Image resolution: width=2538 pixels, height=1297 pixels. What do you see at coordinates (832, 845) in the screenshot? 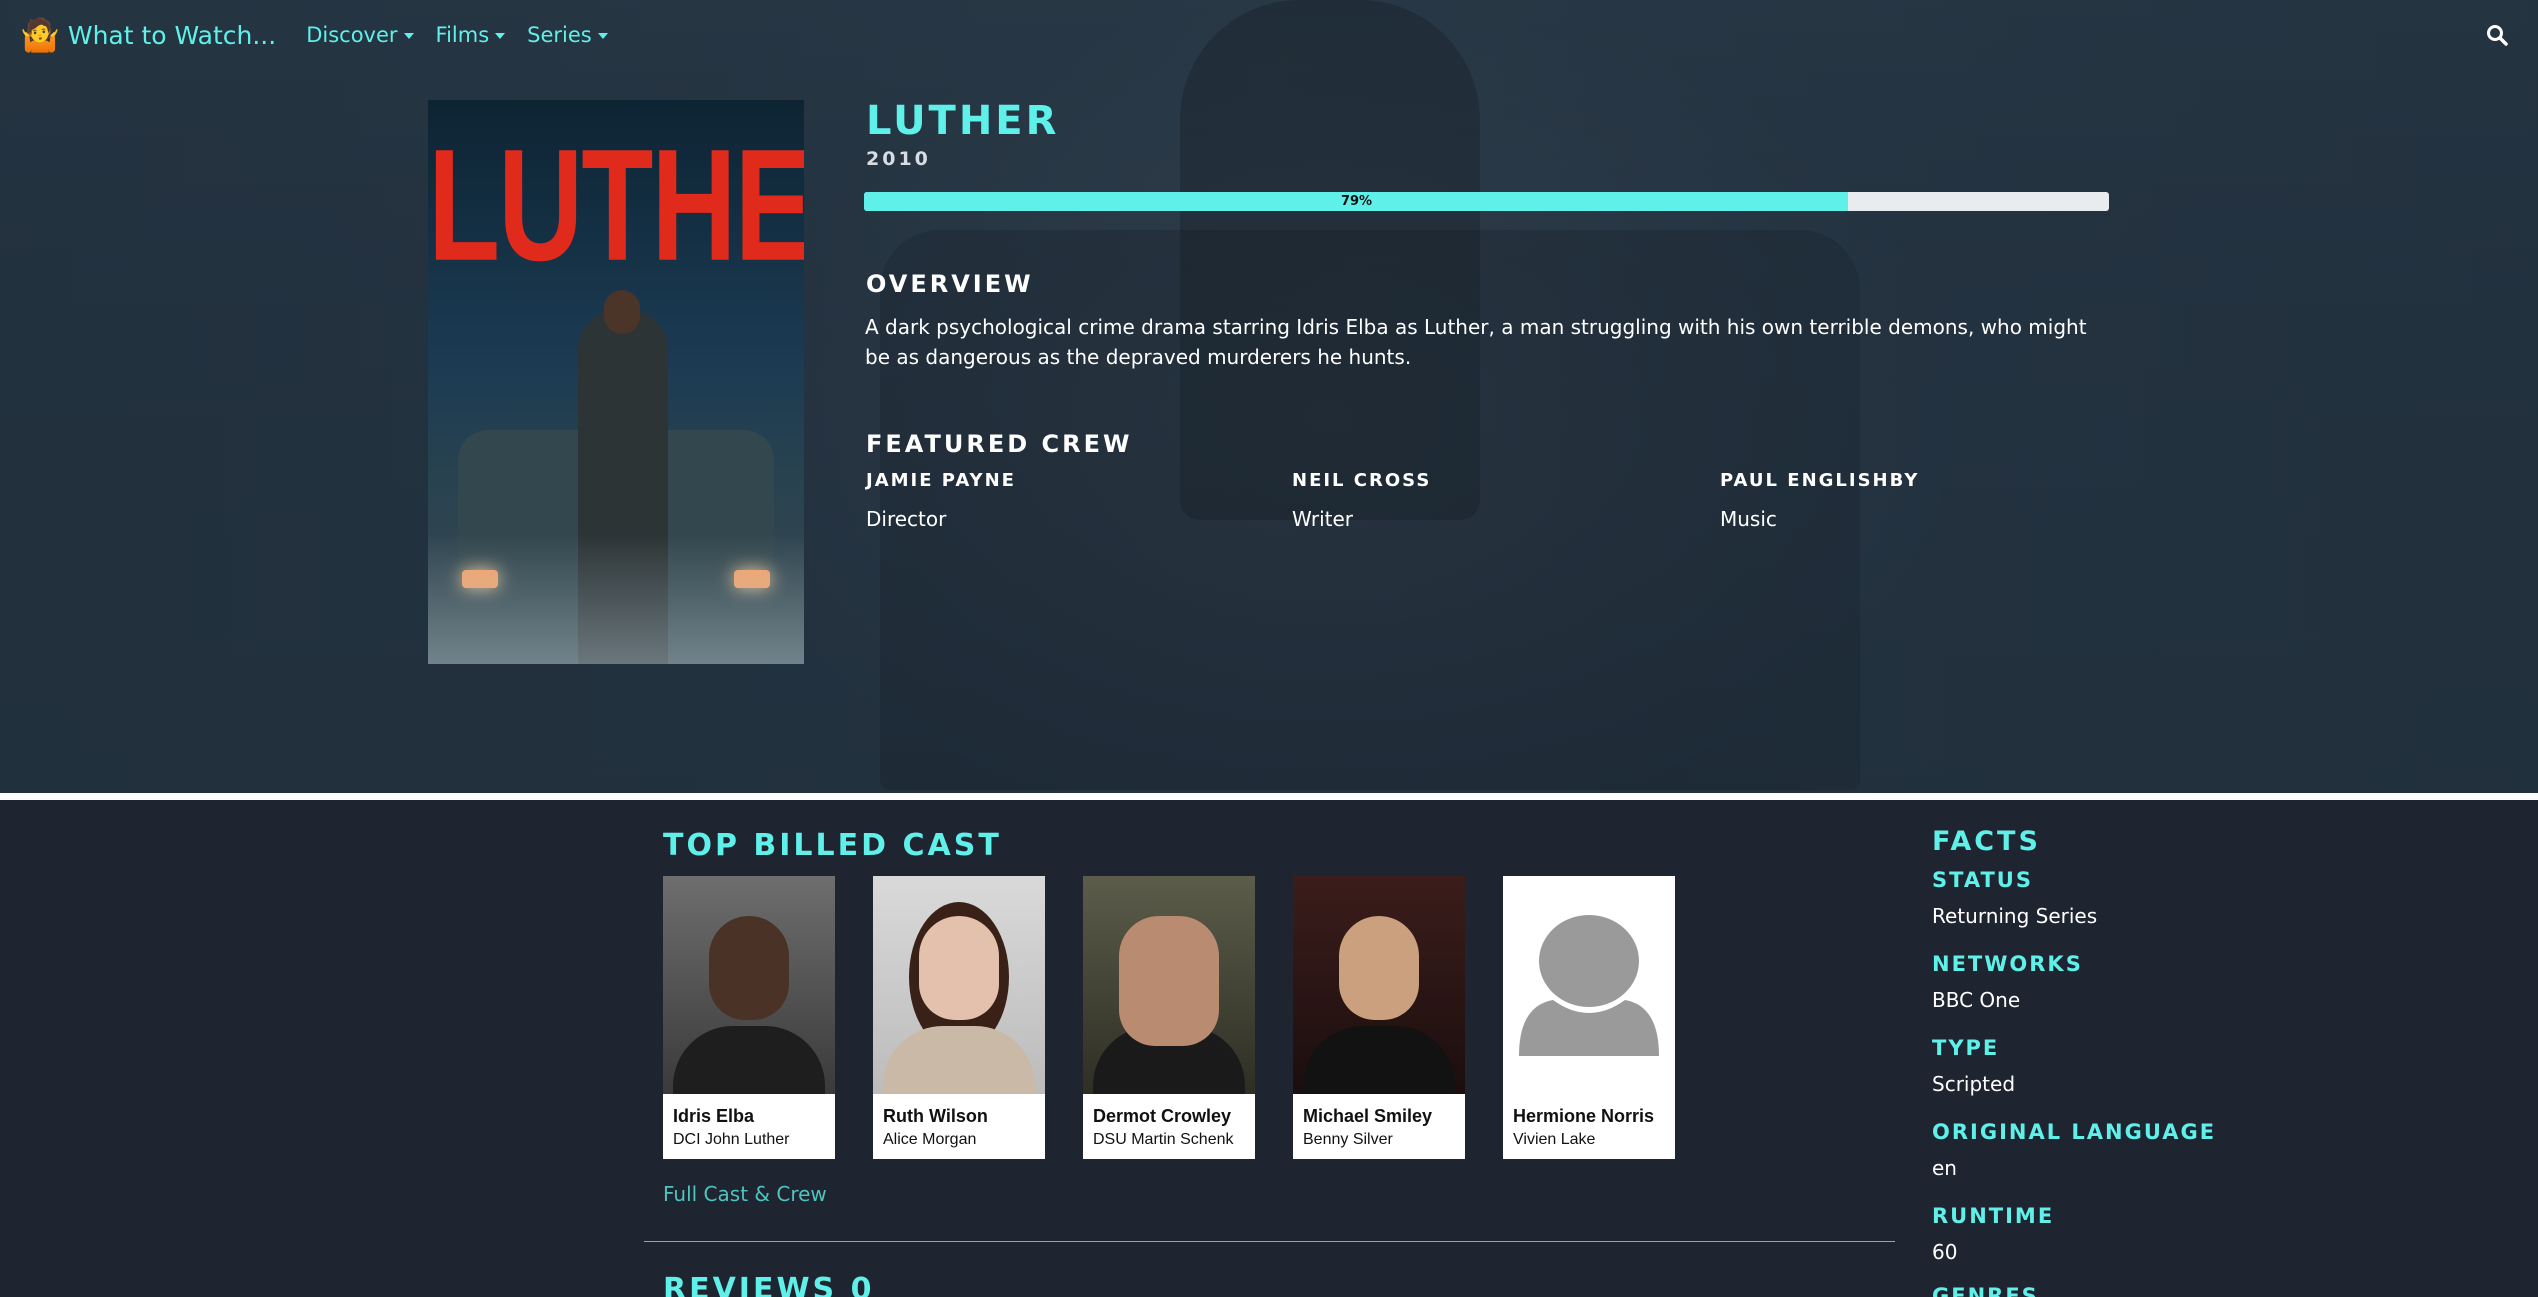
I see `top-billed-cast-heading: TOP BILLED CAST` at bounding box center [832, 845].